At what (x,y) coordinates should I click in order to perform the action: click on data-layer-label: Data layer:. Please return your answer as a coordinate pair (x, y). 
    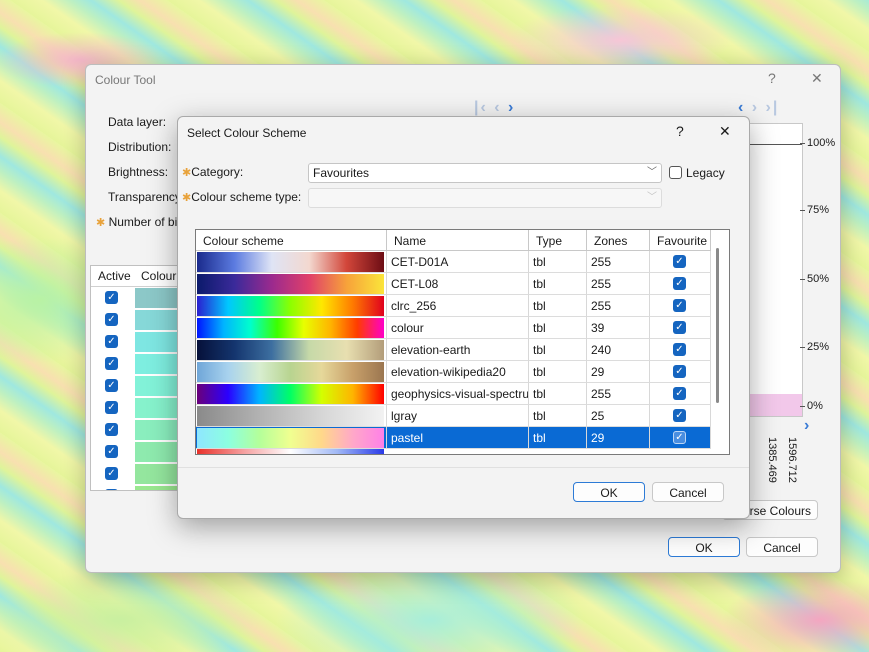
    Looking at the image, I should click on (137, 122).